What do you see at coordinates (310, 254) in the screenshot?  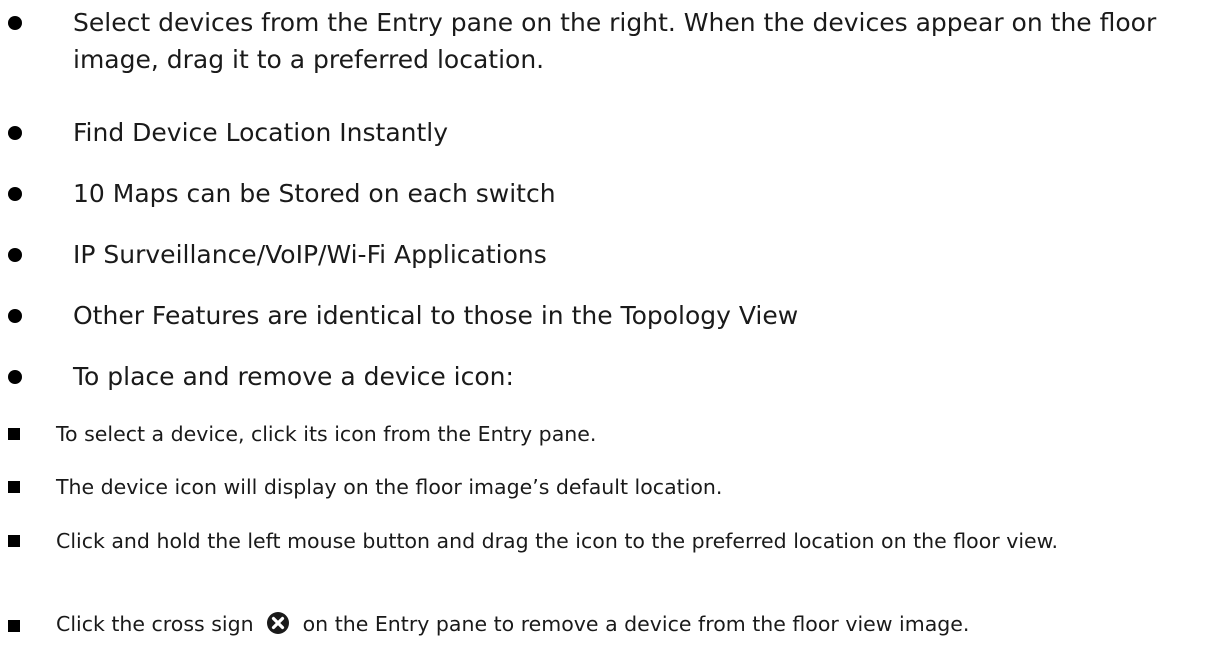 I see `bullet-text-4: IP Surveillance/VoIP/Wi-Fi Applications` at bounding box center [310, 254].